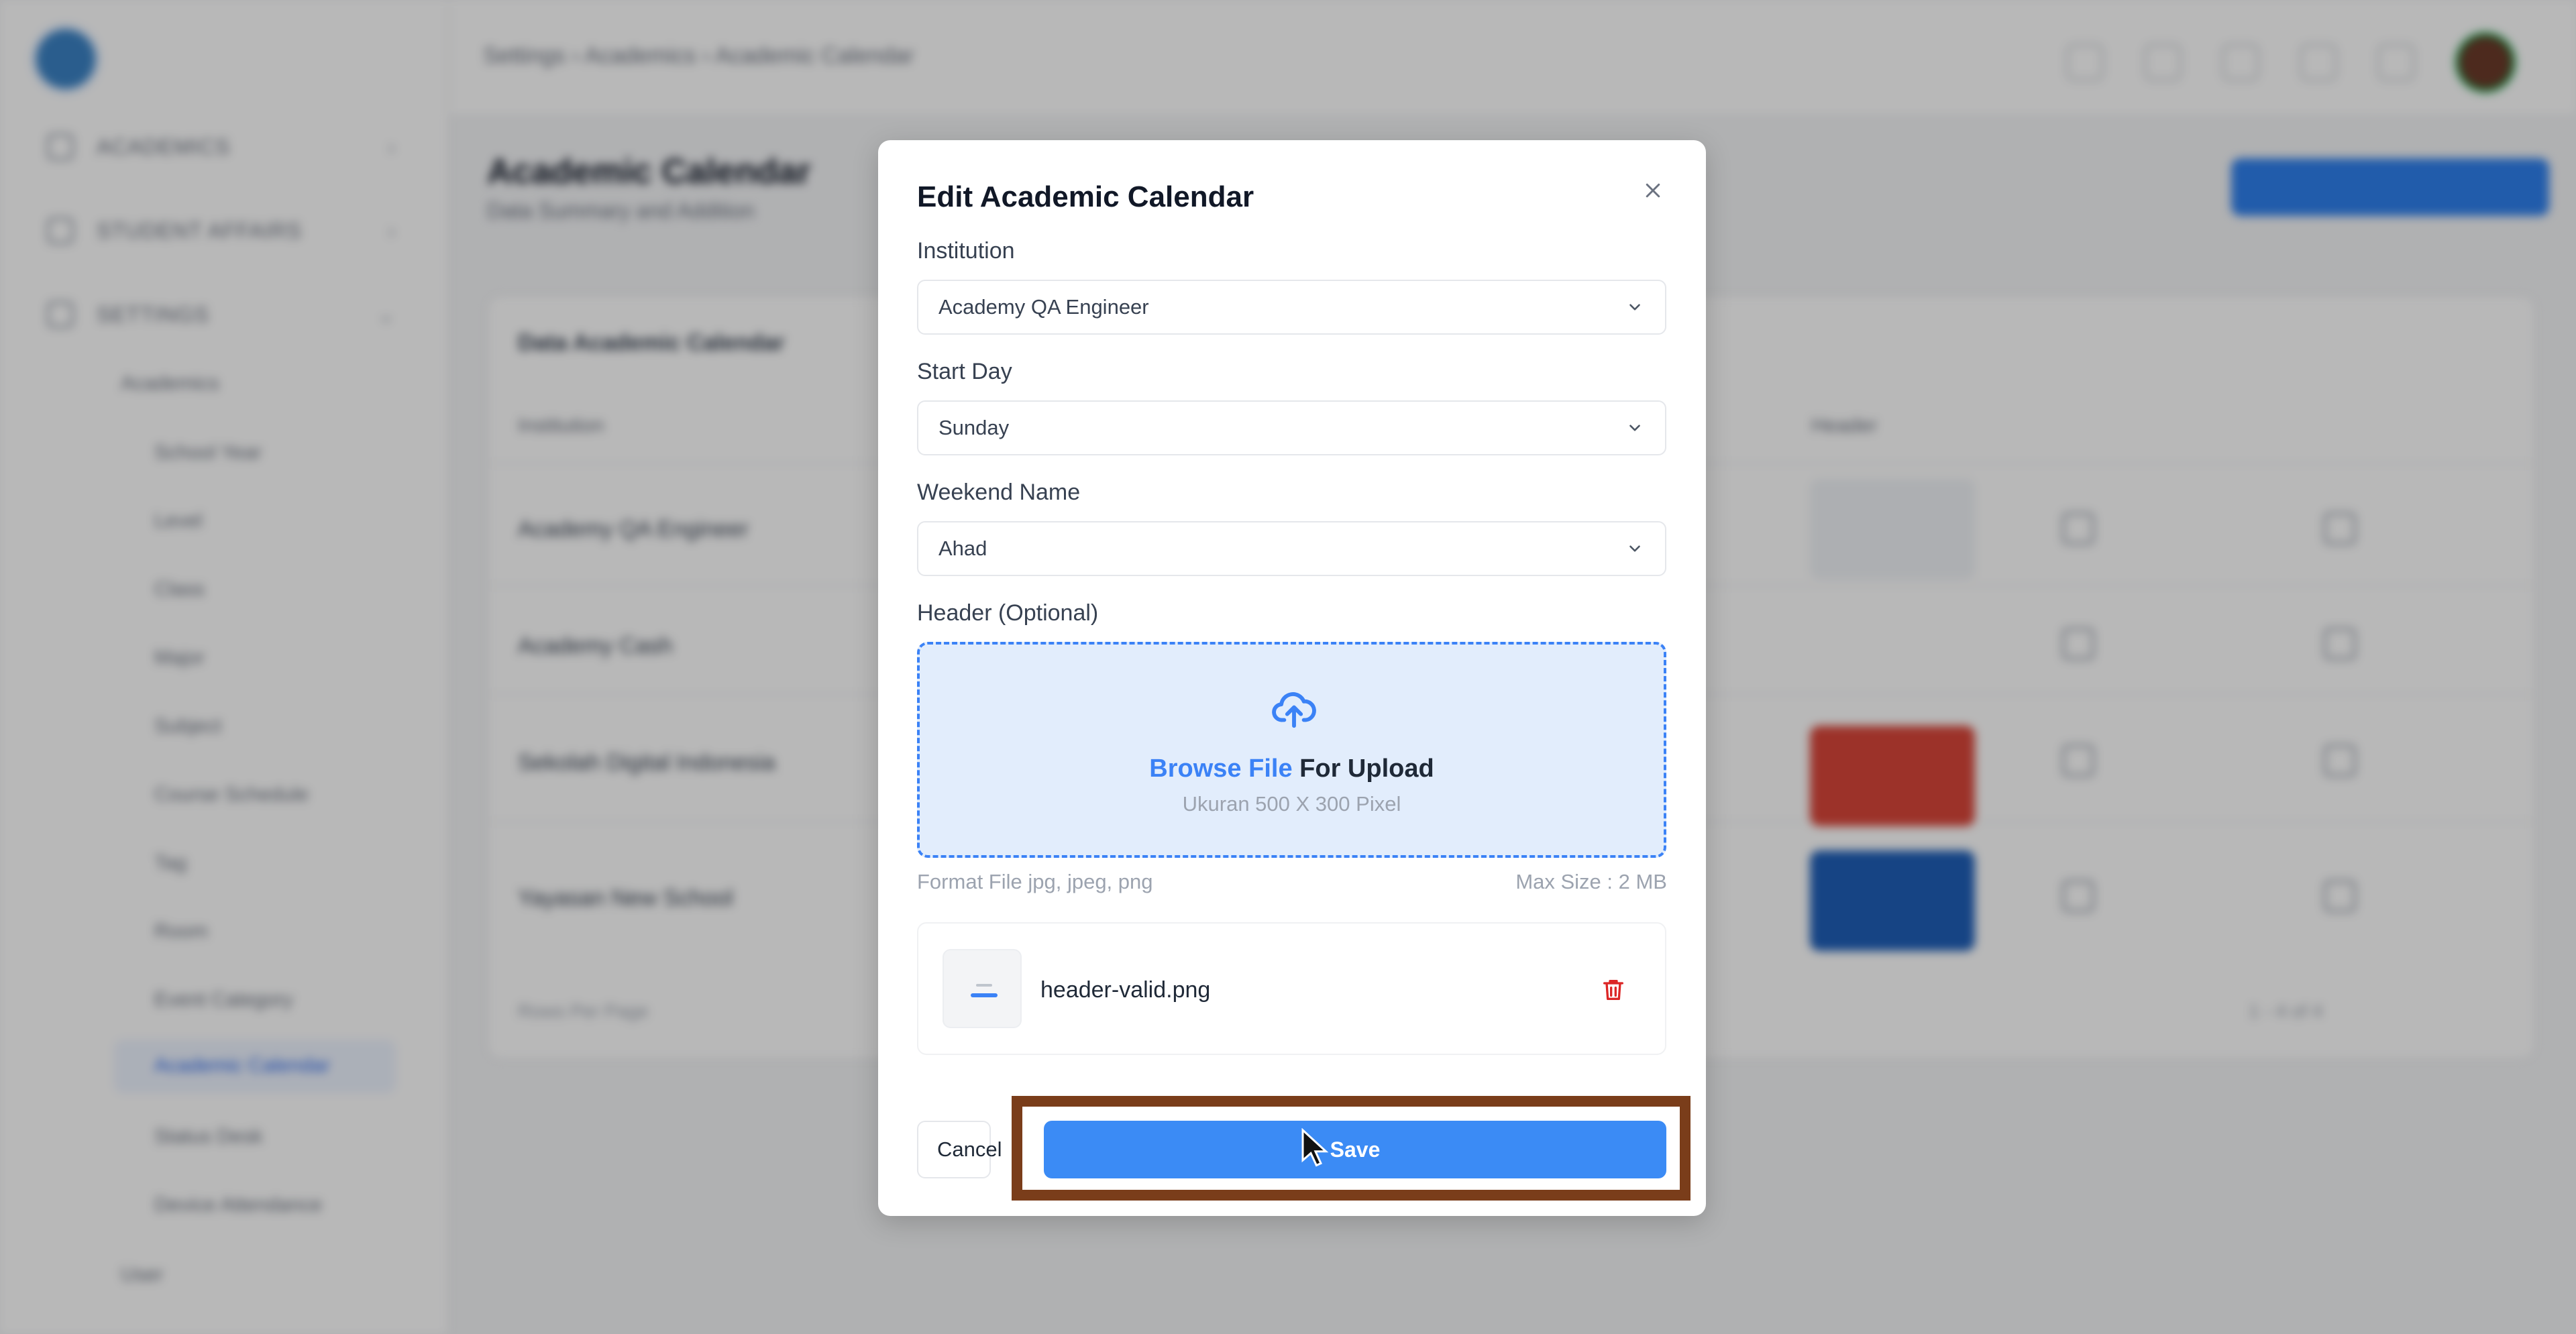 This screenshot has height=1334, width=2576. What do you see at coordinates (1291, 988) in the screenshot?
I see `uploaded-file-card: header-valid.png` at bounding box center [1291, 988].